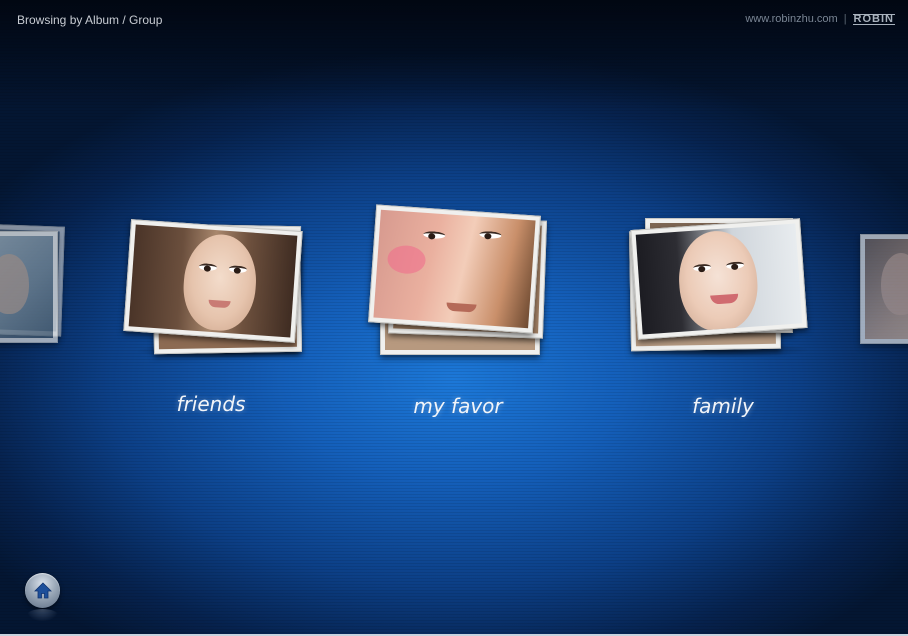 The width and height of the screenshot is (908, 636). What do you see at coordinates (873, 18) in the screenshot?
I see `brand-logo: ROBIN` at bounding box center [873, 18].